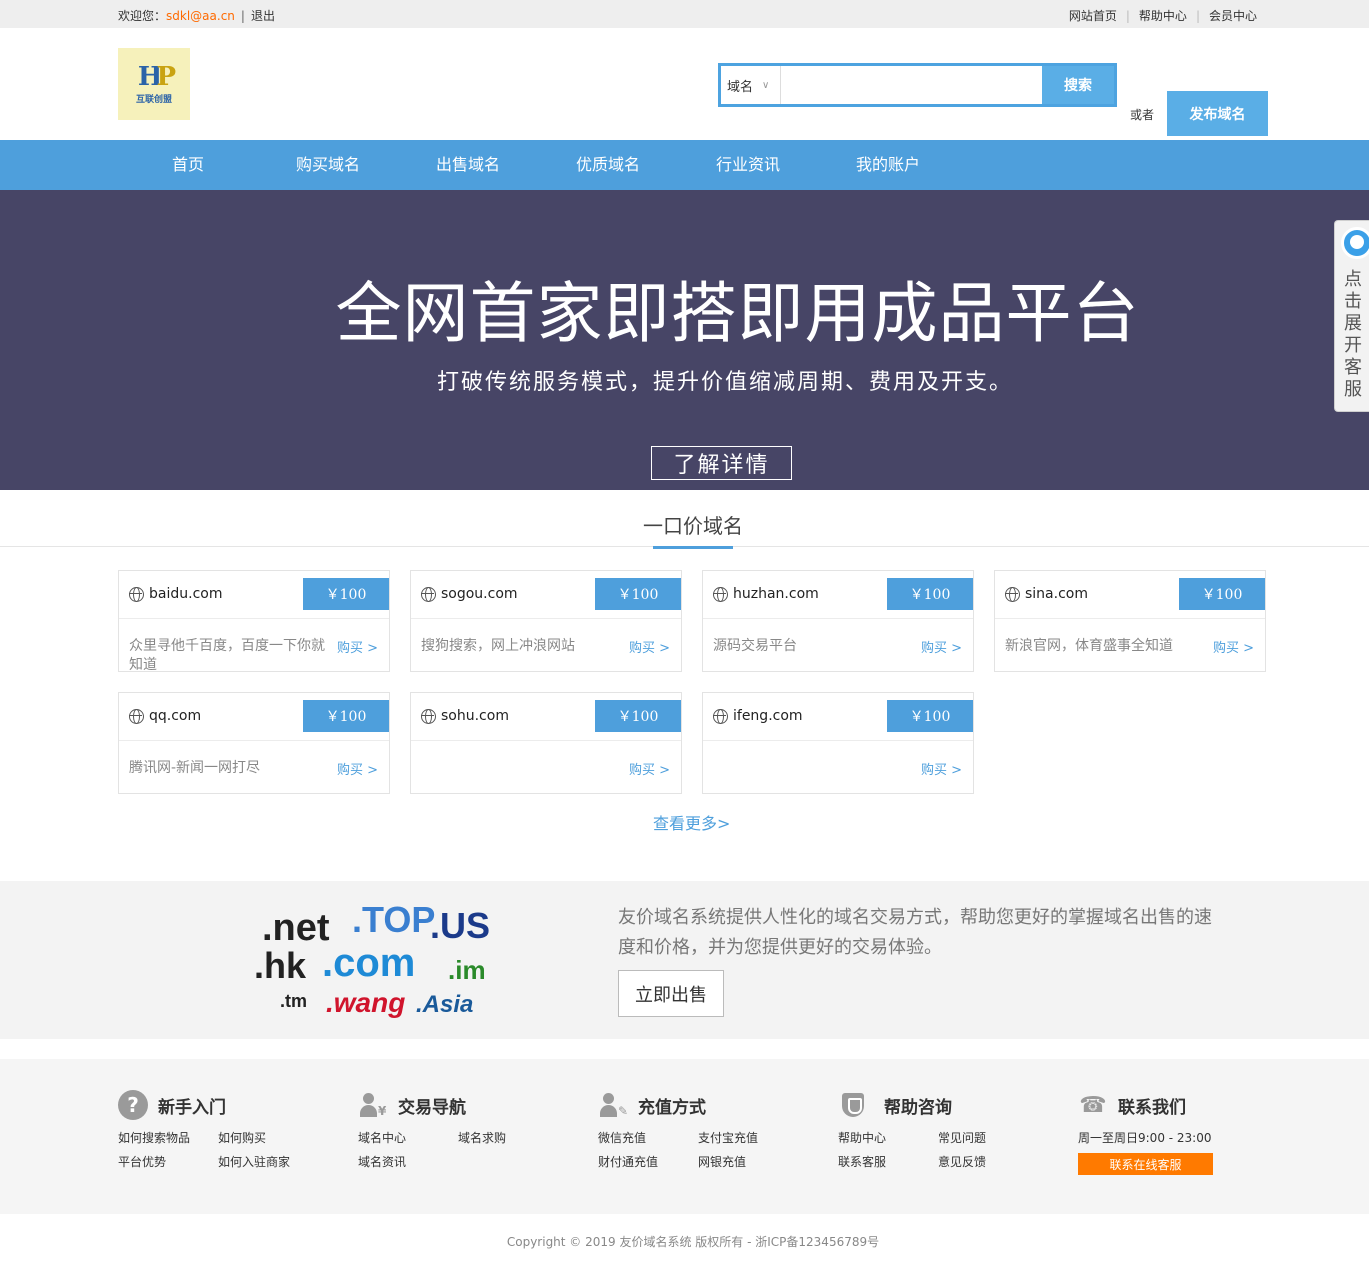 This screenshot has width=1369, height=1267. What do you see at coordinates (1163, 16) in the screenshot?
I see `top-link-help: 帮助中心` at bounding box center [1163, 16].